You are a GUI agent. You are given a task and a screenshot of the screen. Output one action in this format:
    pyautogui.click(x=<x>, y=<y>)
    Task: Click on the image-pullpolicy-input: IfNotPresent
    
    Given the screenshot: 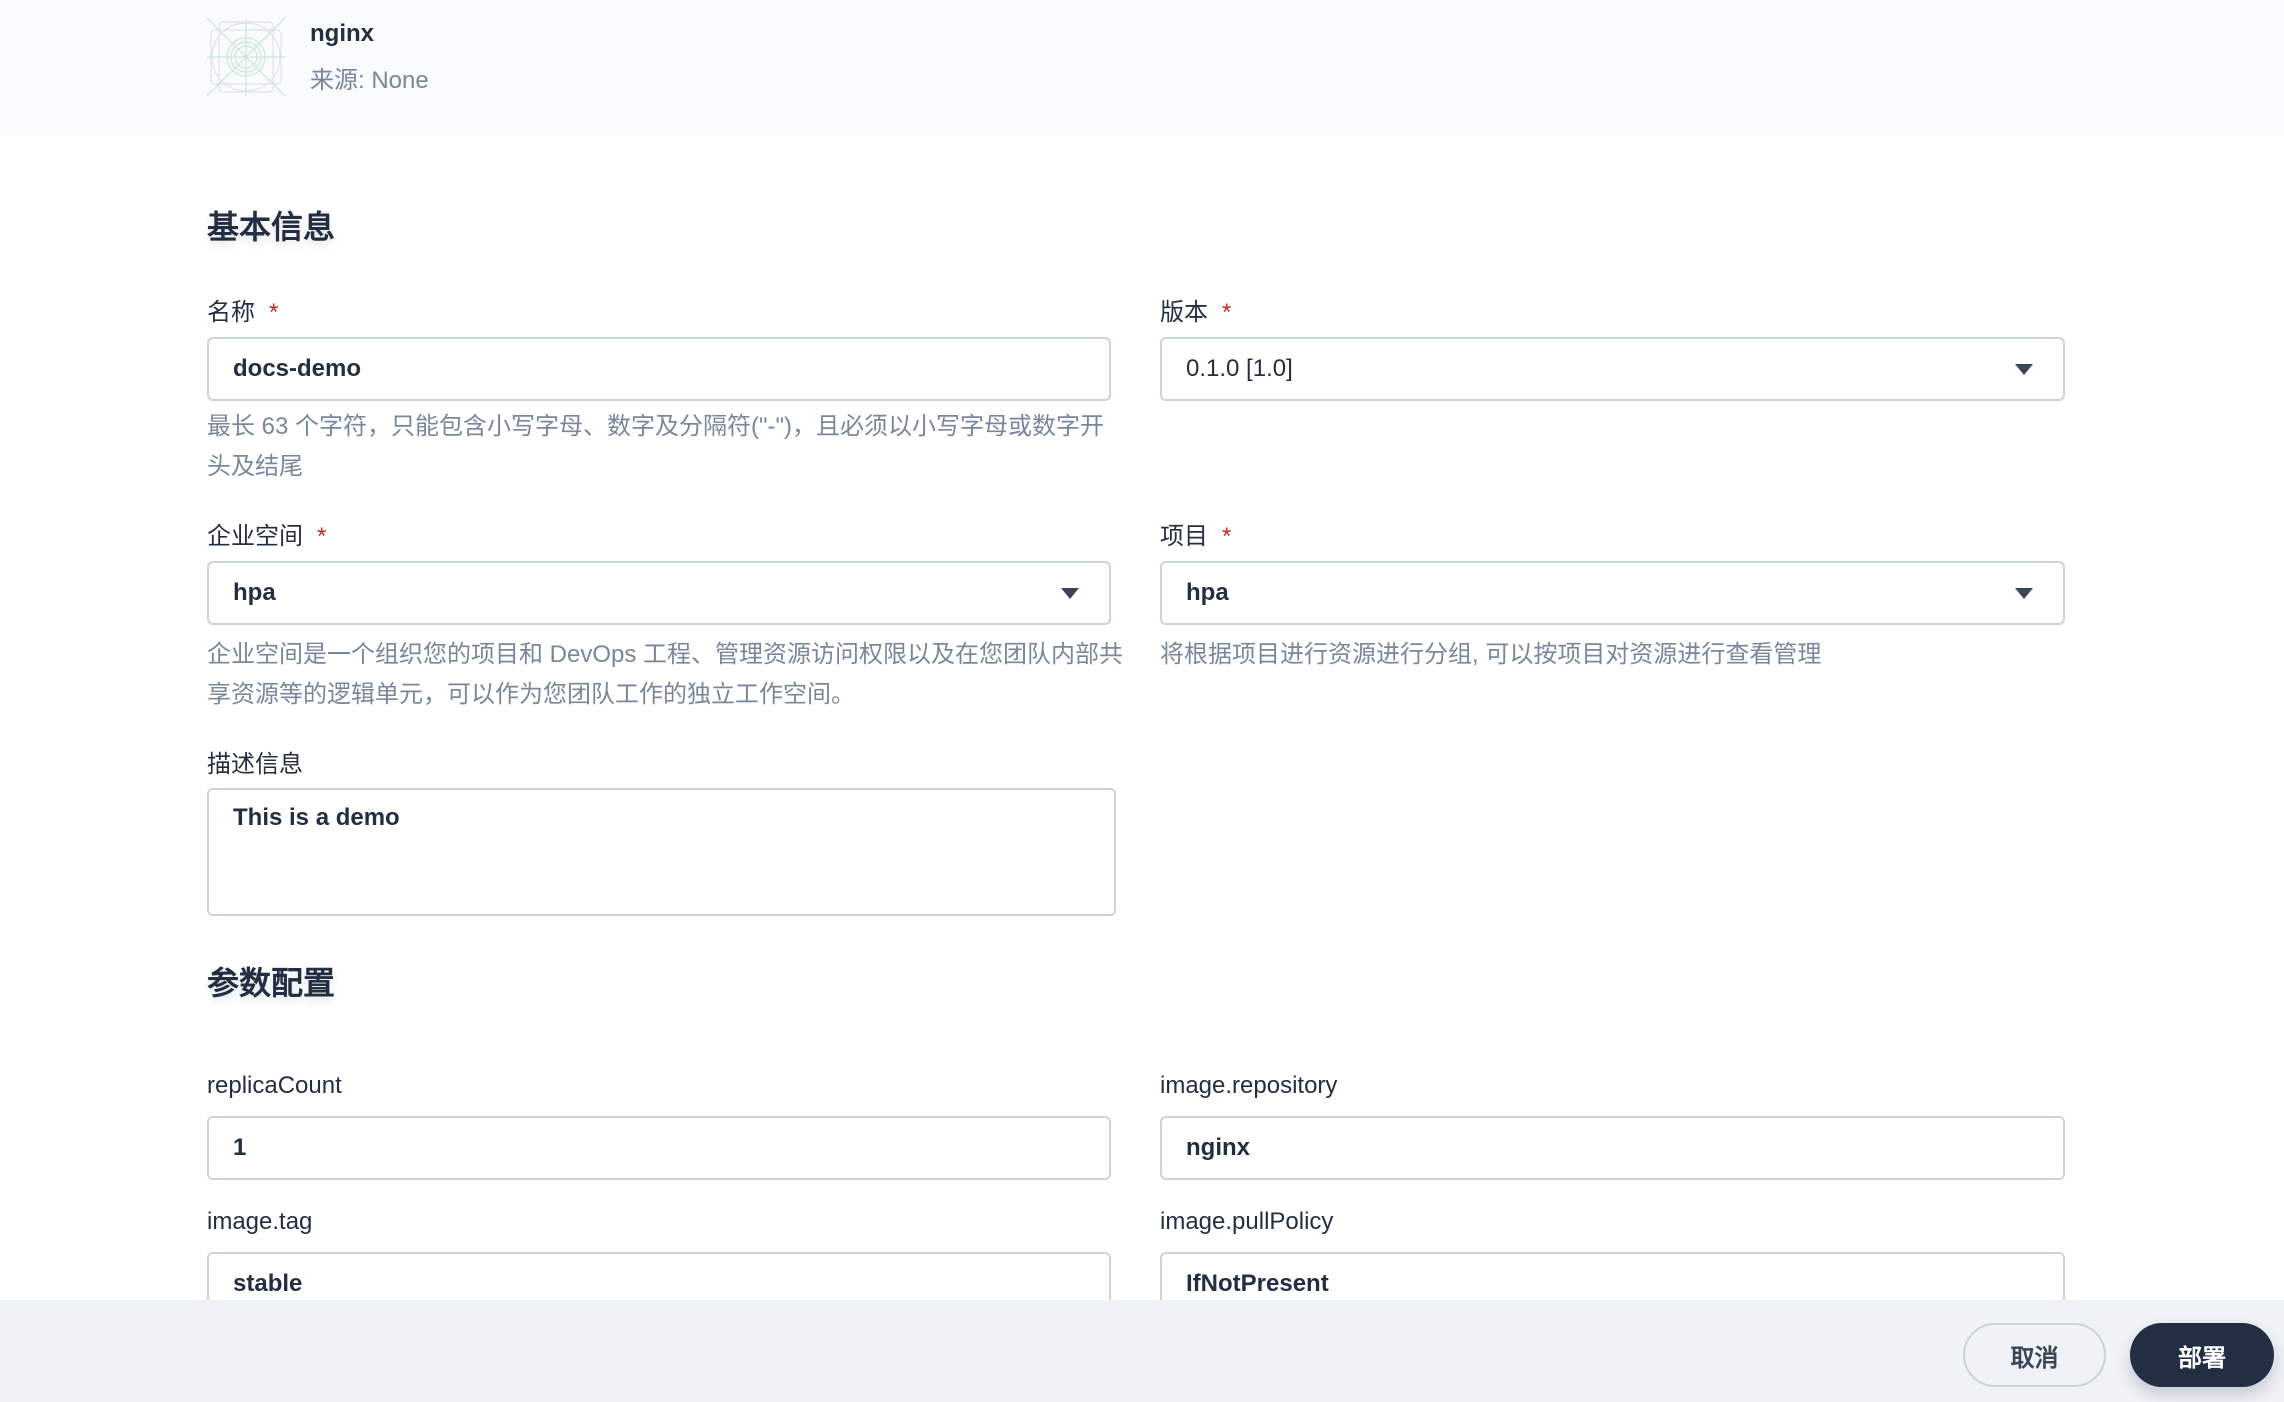 What is the action you would take?
    pyautogui.click(x=1612, y=1276)
    